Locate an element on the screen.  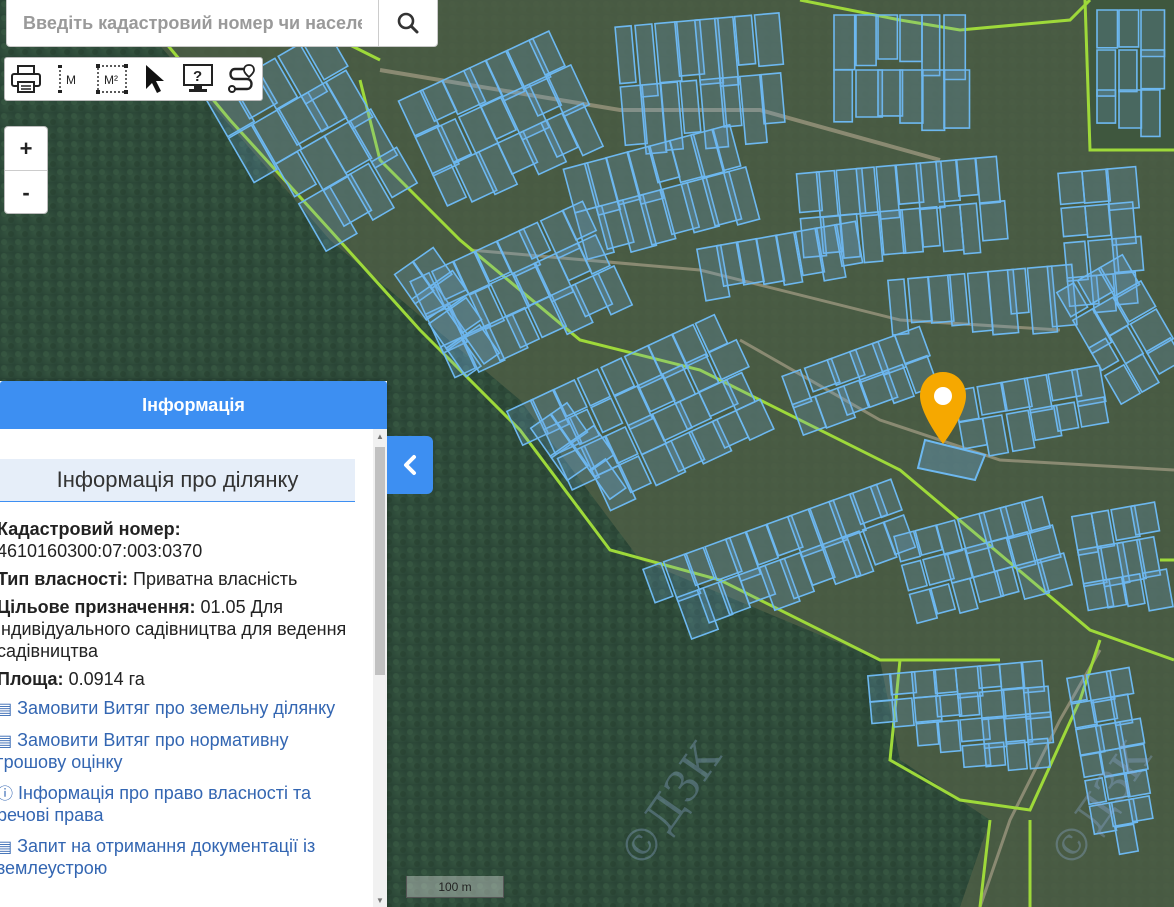
measure-area-button: M² is located at coordinates (112, 79).